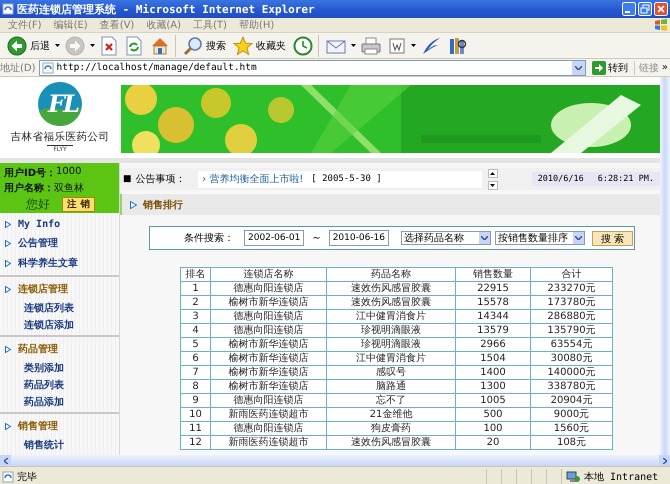  Describe the element at coordinates (39, 224) in the screenshot. I see `nav-item: My Info` at that location.